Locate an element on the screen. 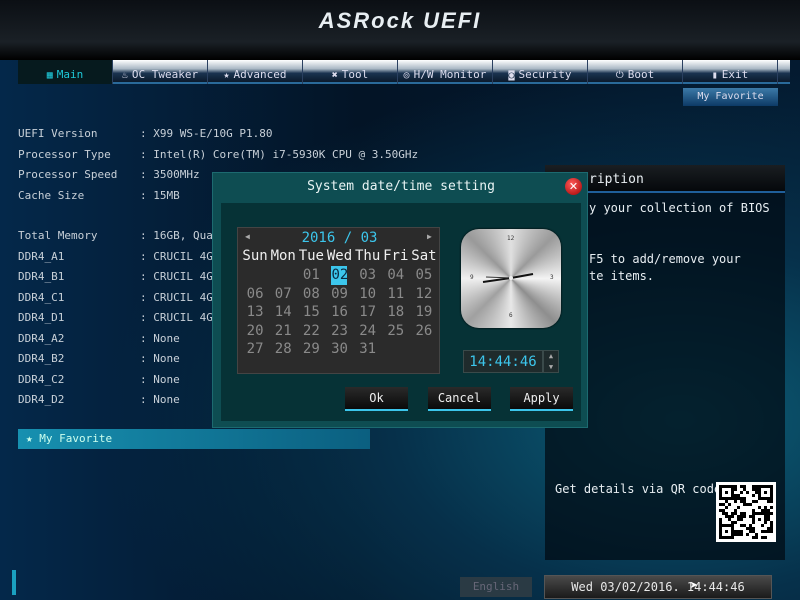  description-line: te items. is located at coordinates (622, 276).